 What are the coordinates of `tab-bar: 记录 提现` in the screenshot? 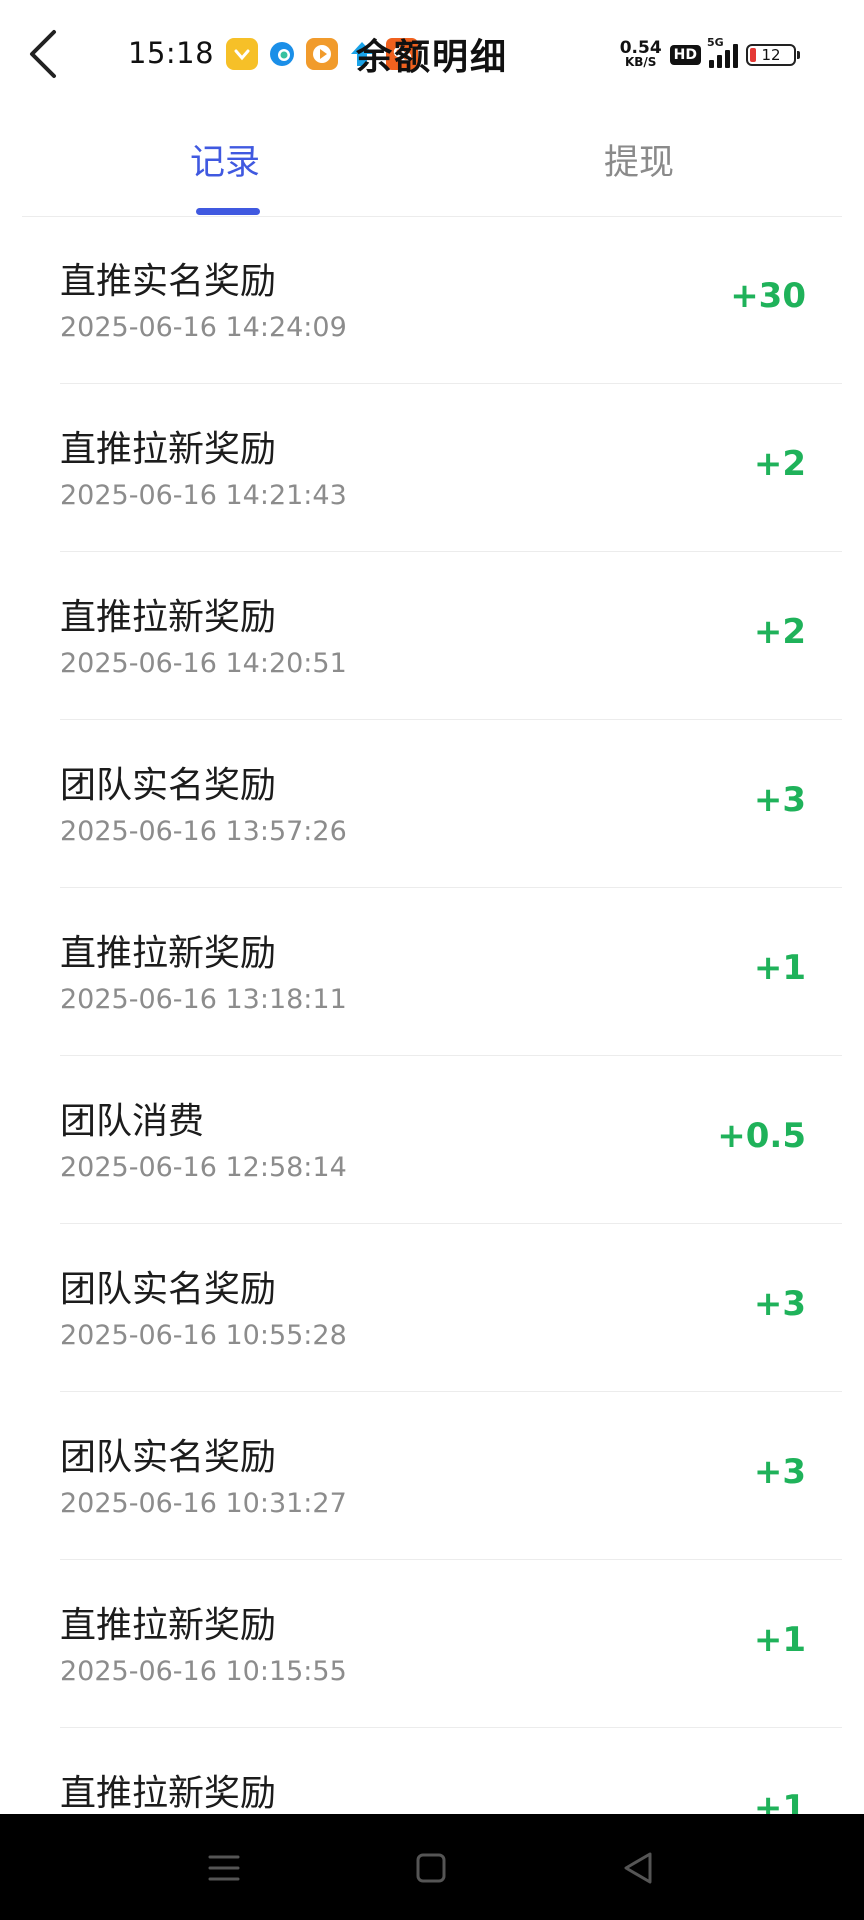 It's located at (432, 162).